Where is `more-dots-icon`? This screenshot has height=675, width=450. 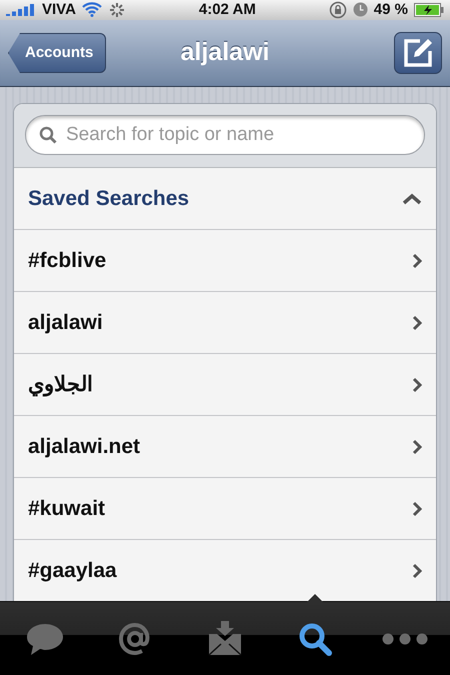
more-dots-icon is located at coordinates (405, 638).